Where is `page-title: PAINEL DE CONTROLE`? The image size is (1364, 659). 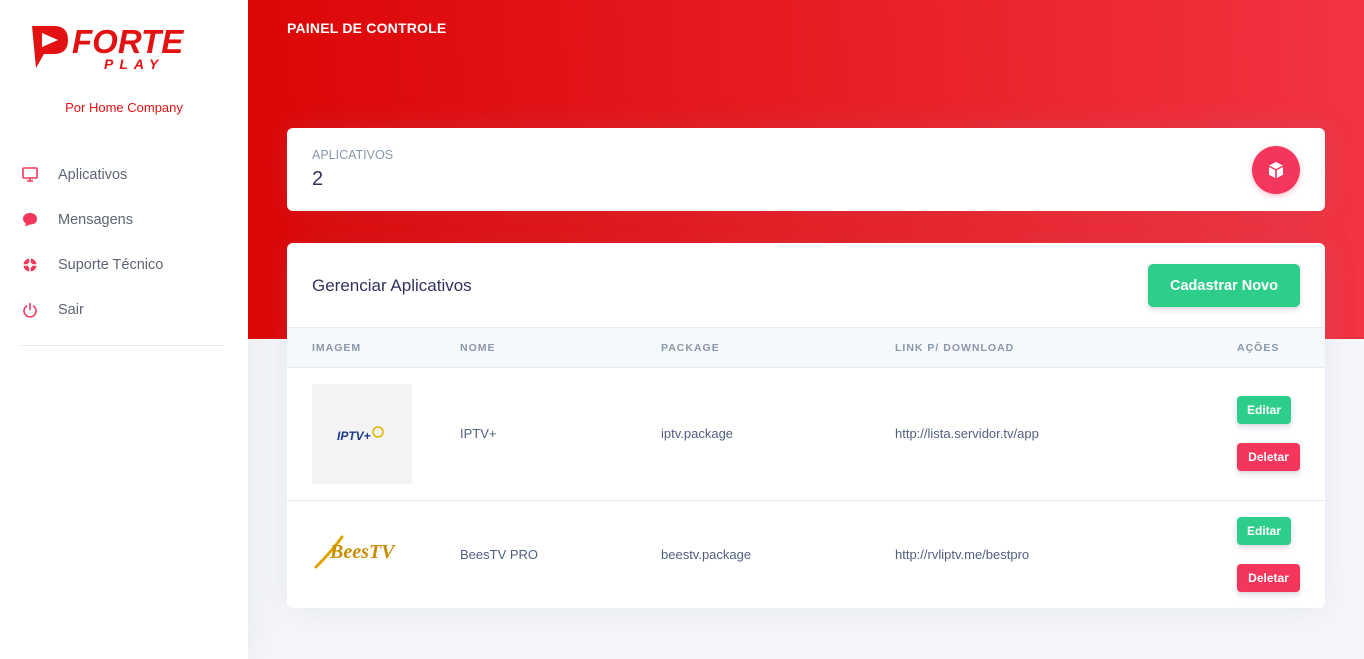
page-title: PAINEL DE CONTROLE is located at coordinates (367, 28).